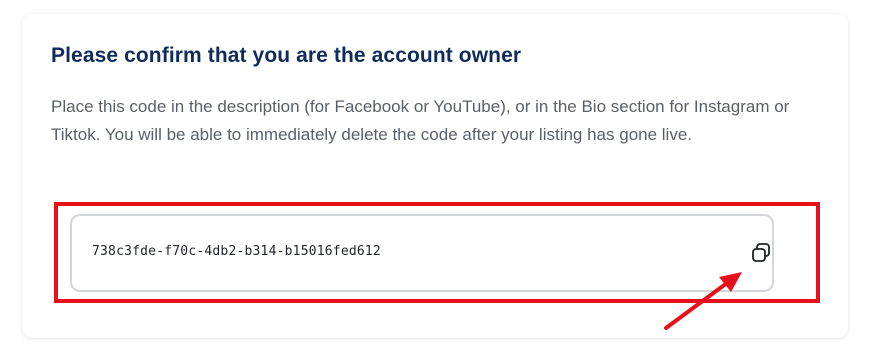  I want to click on copy-button, so click(761, 253).